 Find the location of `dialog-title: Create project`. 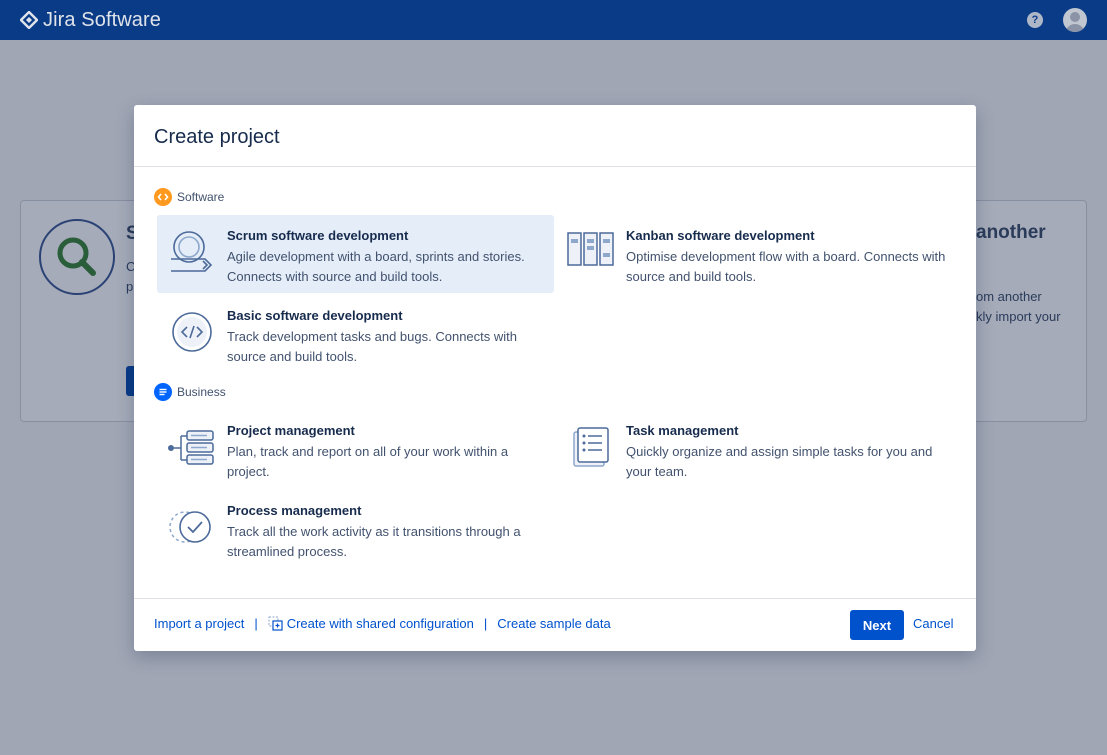

dialog-title: Create project is located at coordinates (217, 137).